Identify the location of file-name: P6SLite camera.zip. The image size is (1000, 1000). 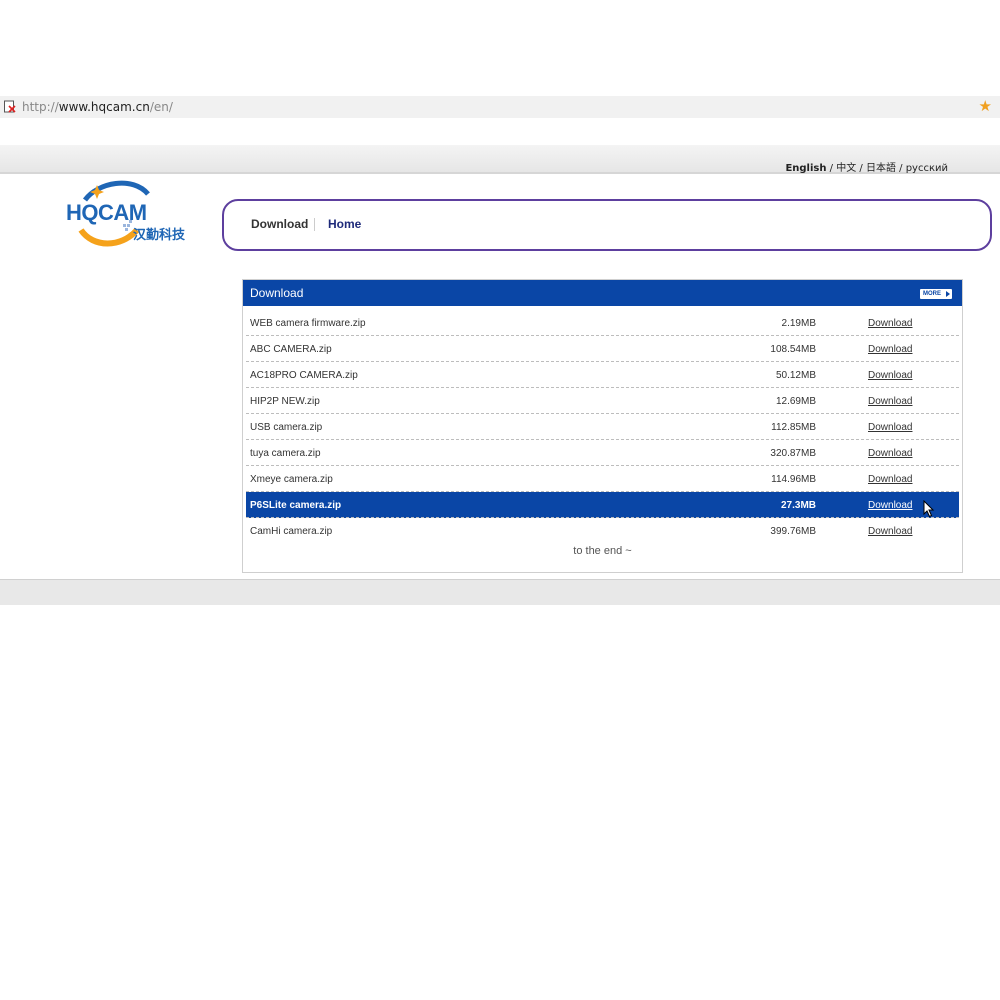
(296, 505).